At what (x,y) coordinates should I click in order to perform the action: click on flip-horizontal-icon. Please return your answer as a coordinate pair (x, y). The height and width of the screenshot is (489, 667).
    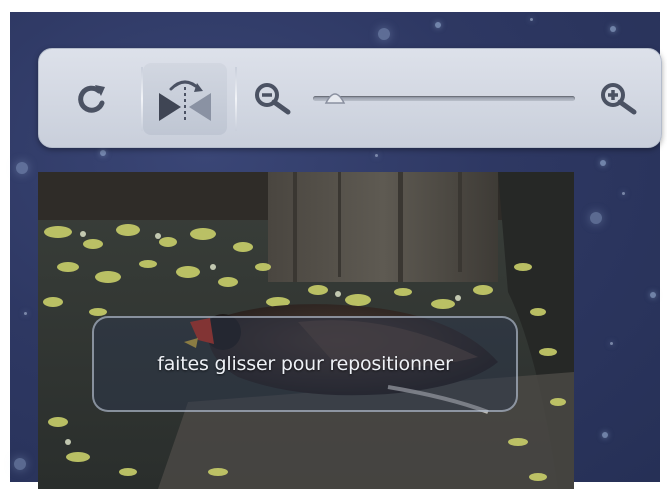
    Looking at the image, I should click on (185, 101).